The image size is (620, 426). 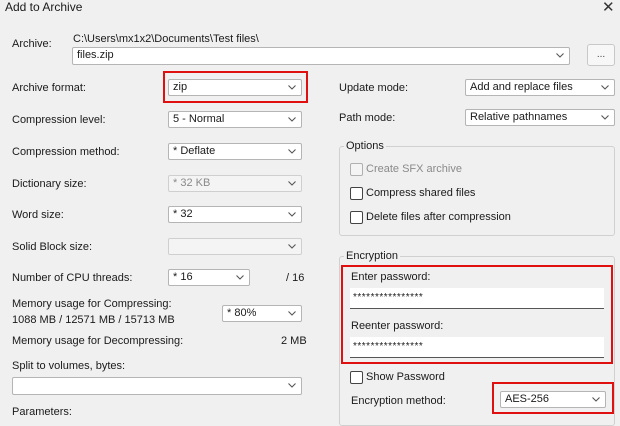 I want to click on compress-shared-label: Compress shared files, so click(x=421, y=193).